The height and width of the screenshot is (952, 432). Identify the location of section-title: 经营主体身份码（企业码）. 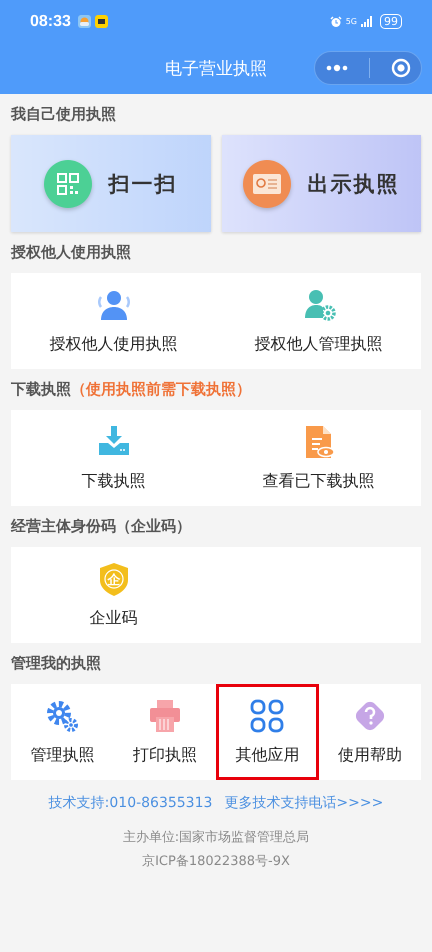
(101, 526).